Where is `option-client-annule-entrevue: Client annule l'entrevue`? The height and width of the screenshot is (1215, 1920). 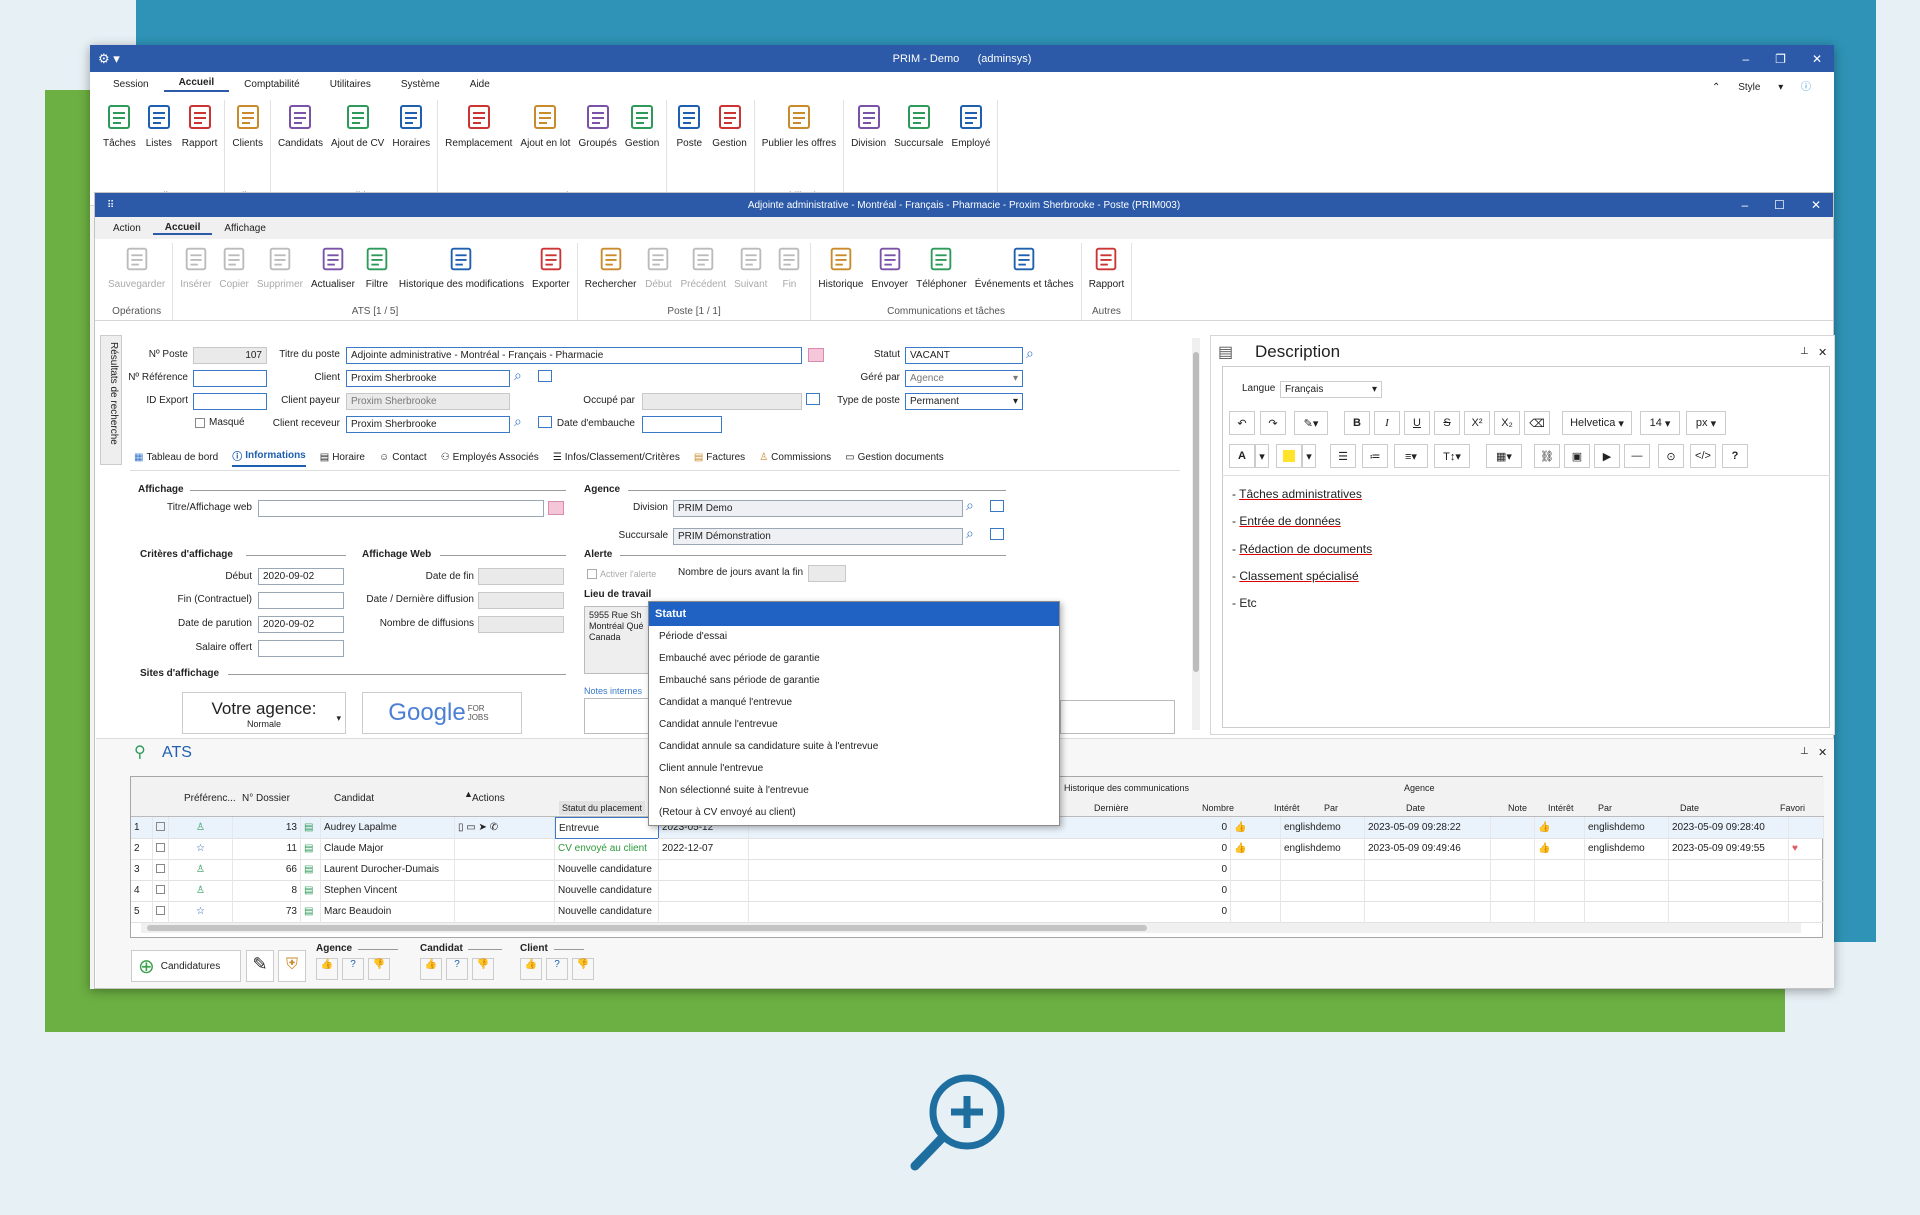
option-client-annule-entrevue: Client annule l'entrevue is located at coordinates (854, 769).